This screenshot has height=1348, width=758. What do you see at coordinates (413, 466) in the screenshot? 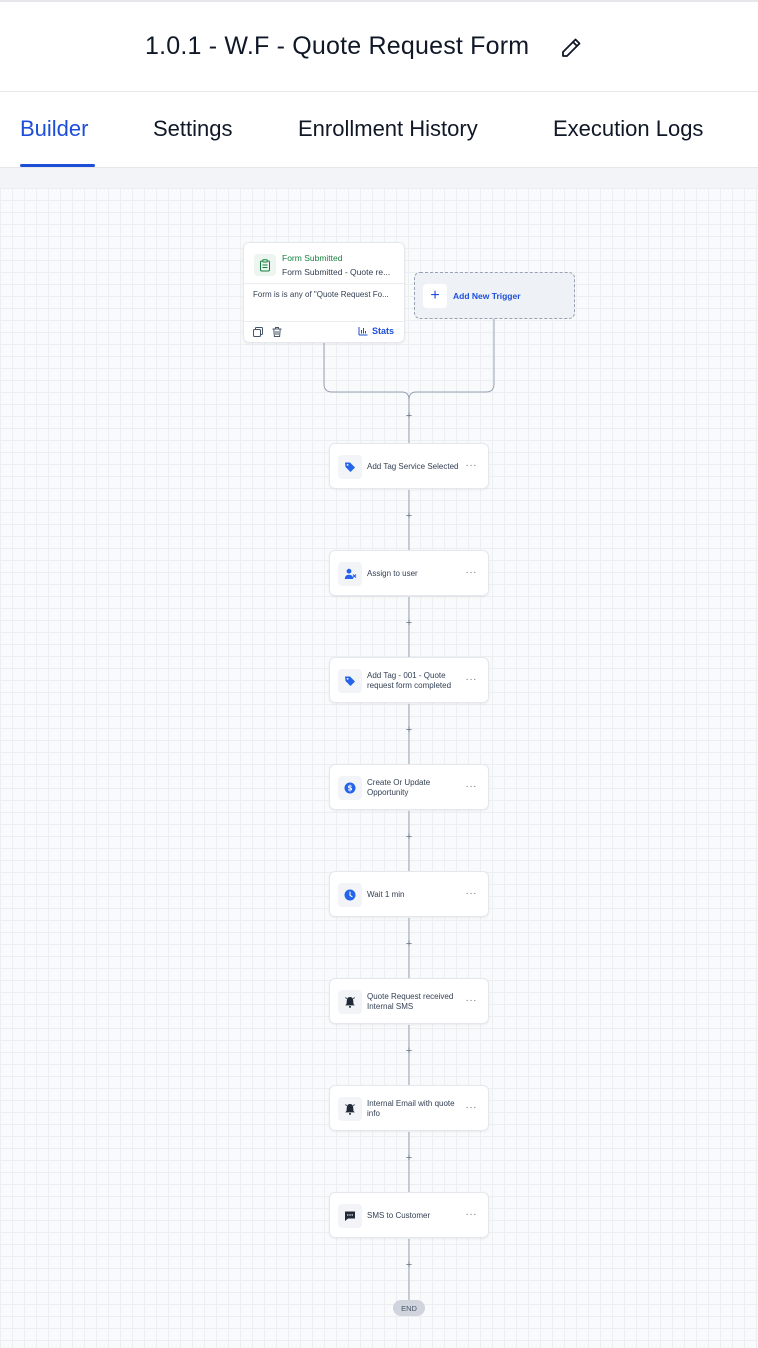
I see `action-label: Add Tag Service Selected` at bounding box center [413, 466].